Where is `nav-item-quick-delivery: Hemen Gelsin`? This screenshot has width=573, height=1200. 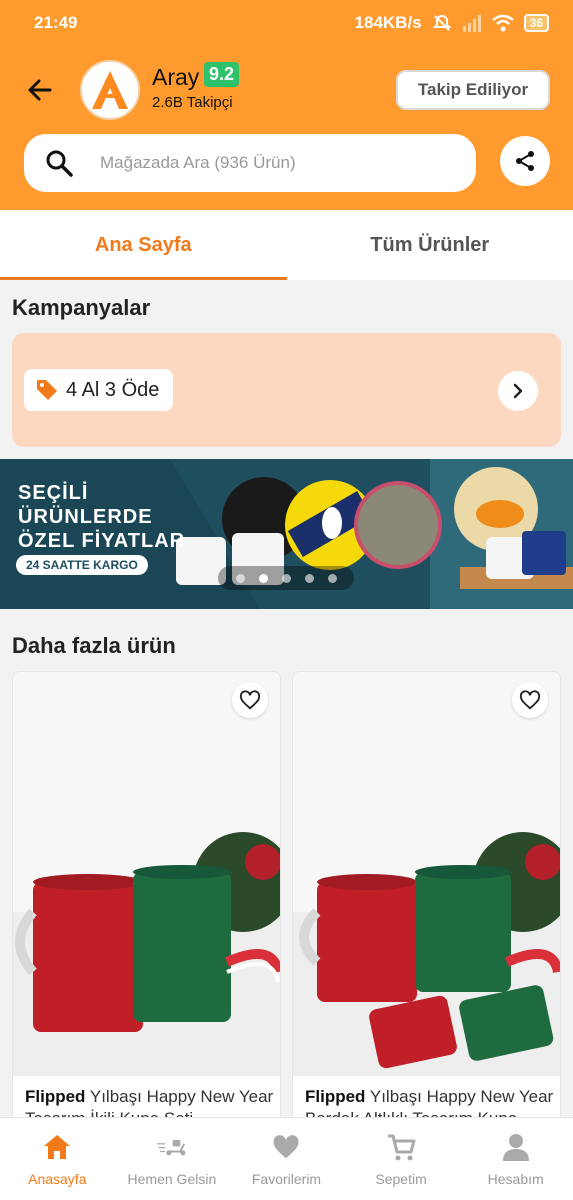
nav-item-quick-delivery: Hemen Gelsin is located at coordinates (172, 1159).